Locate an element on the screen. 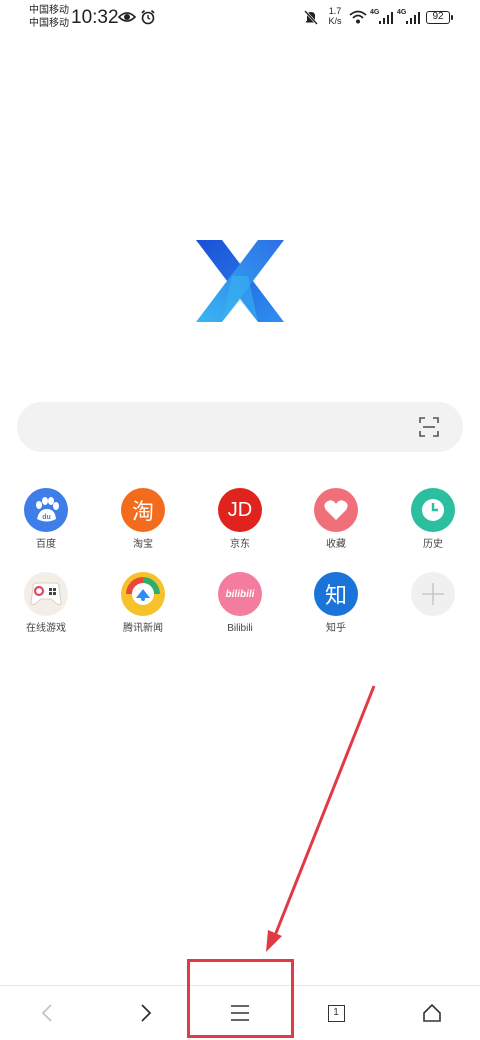 The height and width of the screenshot is (1040, 480). battery-icon: 92 is located at coordinates (439, 17).